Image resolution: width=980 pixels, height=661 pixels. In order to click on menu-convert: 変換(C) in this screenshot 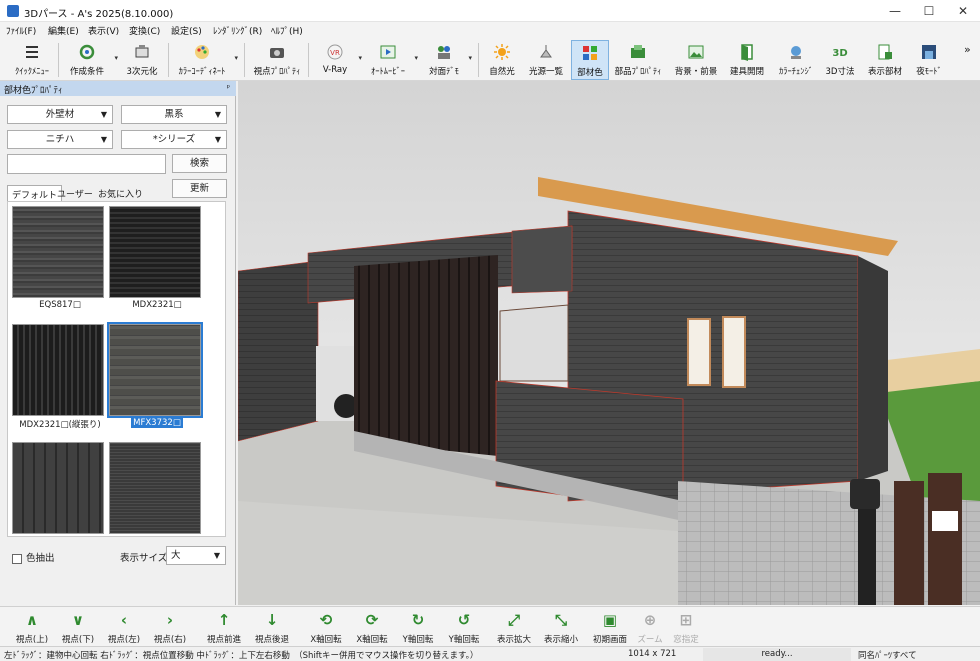, I will do `click(144, 30)`.